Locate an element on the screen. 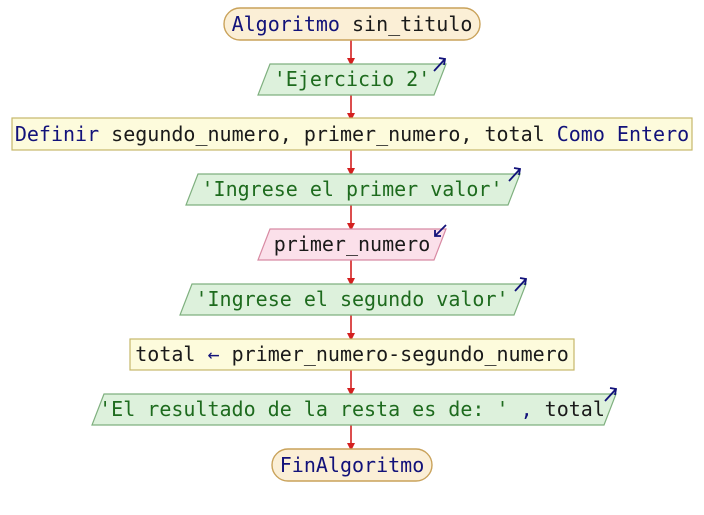 The height and width of the screenshot is (515, 704). assign-statement: total ← primer_numero-segundo_numero is located at coordinates (352, 354).